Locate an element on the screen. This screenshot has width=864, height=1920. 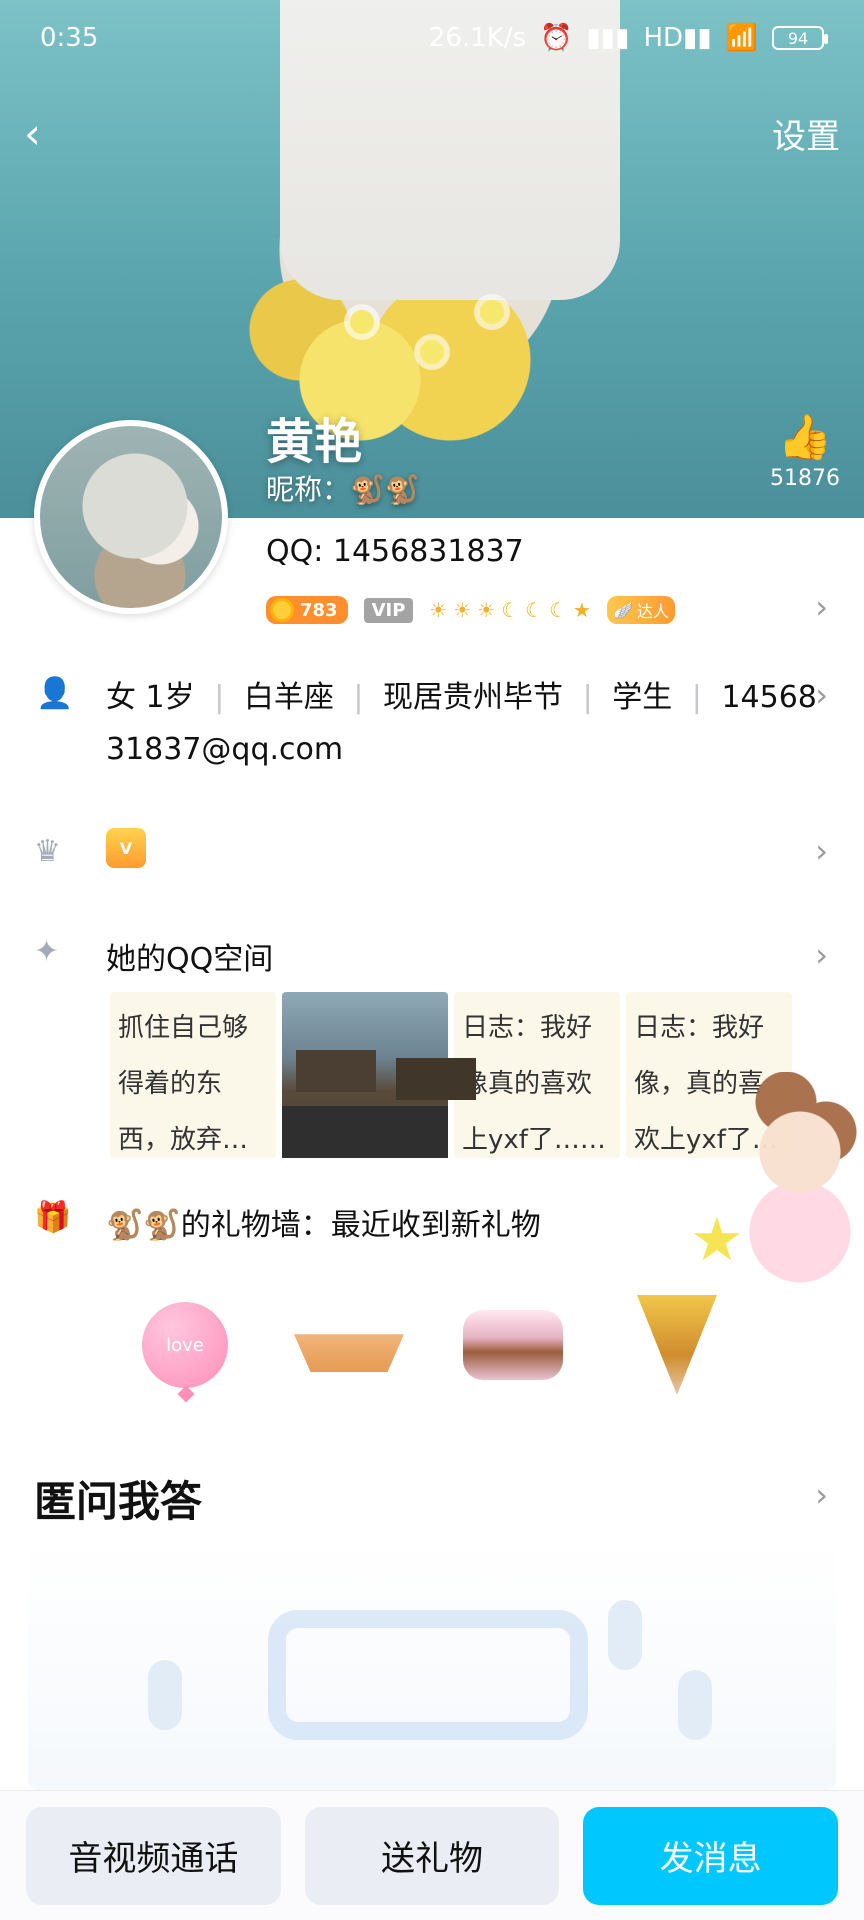
email-part1: 14568 is located at coordinates (769, 697).